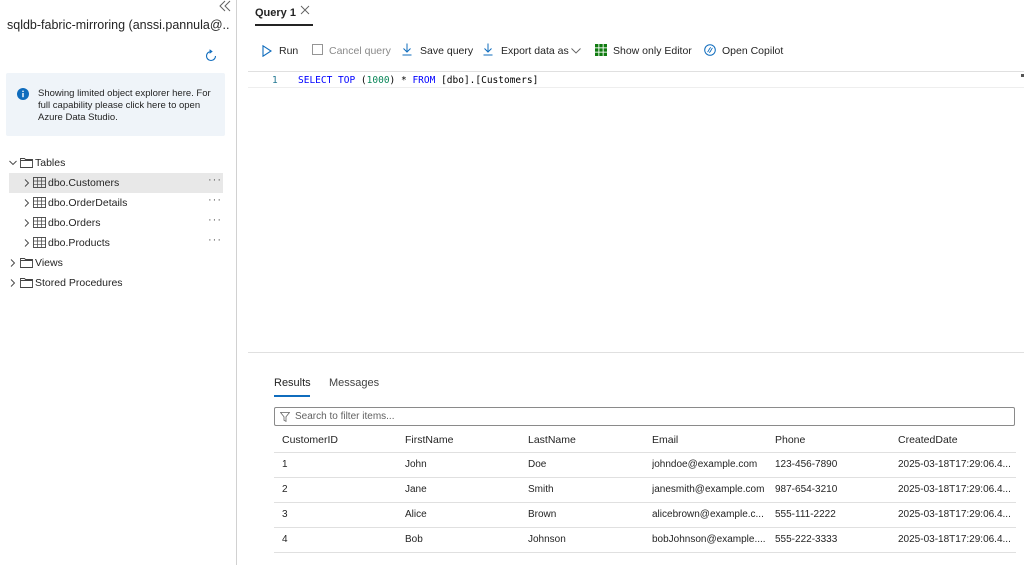  Describe the element at coordinates (535, 51) in the screenshot. I see `export-data-label: Export data as` at that location.